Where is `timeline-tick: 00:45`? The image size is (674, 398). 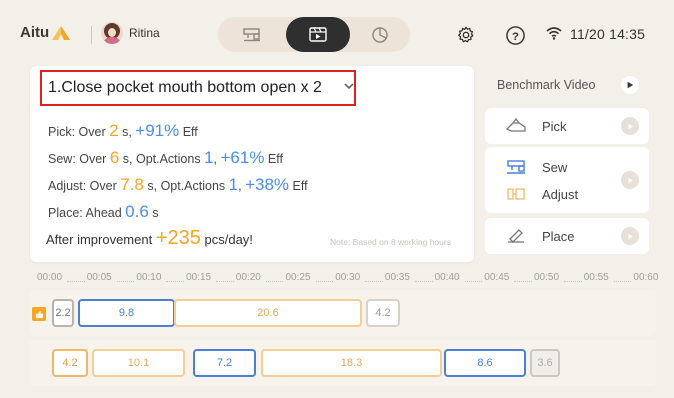 timeline-tick: 00:45 is located at coordinates (497, 277).